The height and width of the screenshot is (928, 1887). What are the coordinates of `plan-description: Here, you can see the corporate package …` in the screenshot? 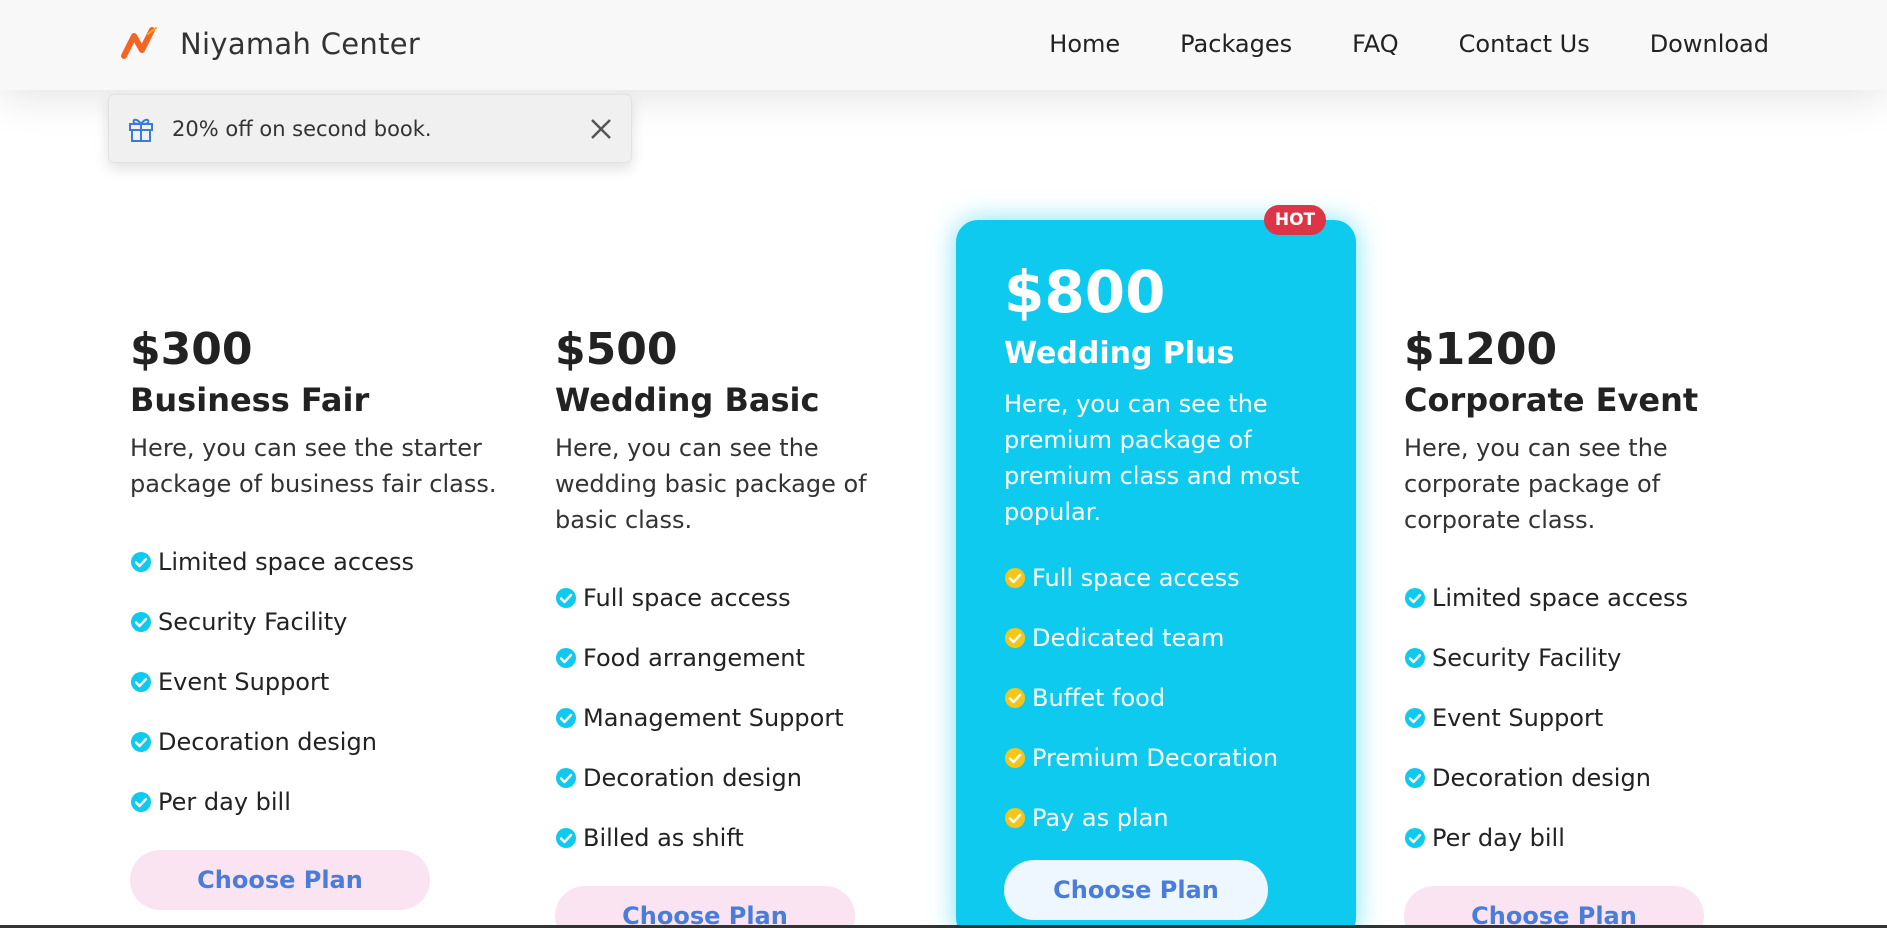 It's located at (1536, 484).